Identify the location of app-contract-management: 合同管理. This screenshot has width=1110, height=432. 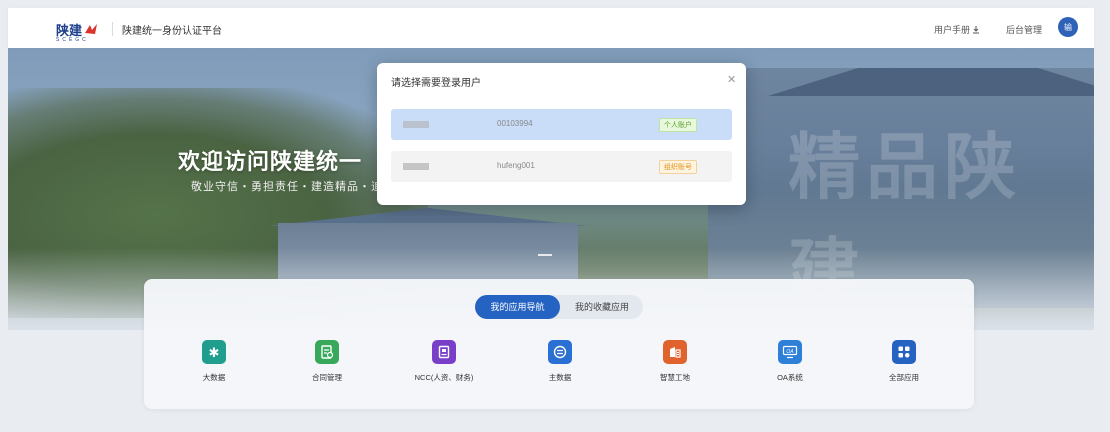
(327, 361).